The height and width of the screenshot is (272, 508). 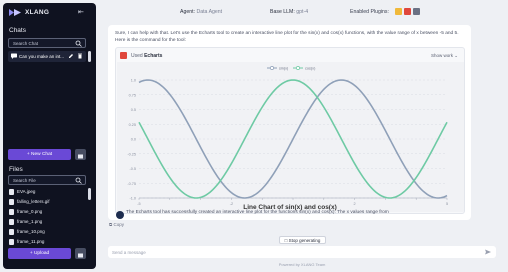 I want to click on powered-by: Powered by XLANG Team, so click(x=302, y=264).